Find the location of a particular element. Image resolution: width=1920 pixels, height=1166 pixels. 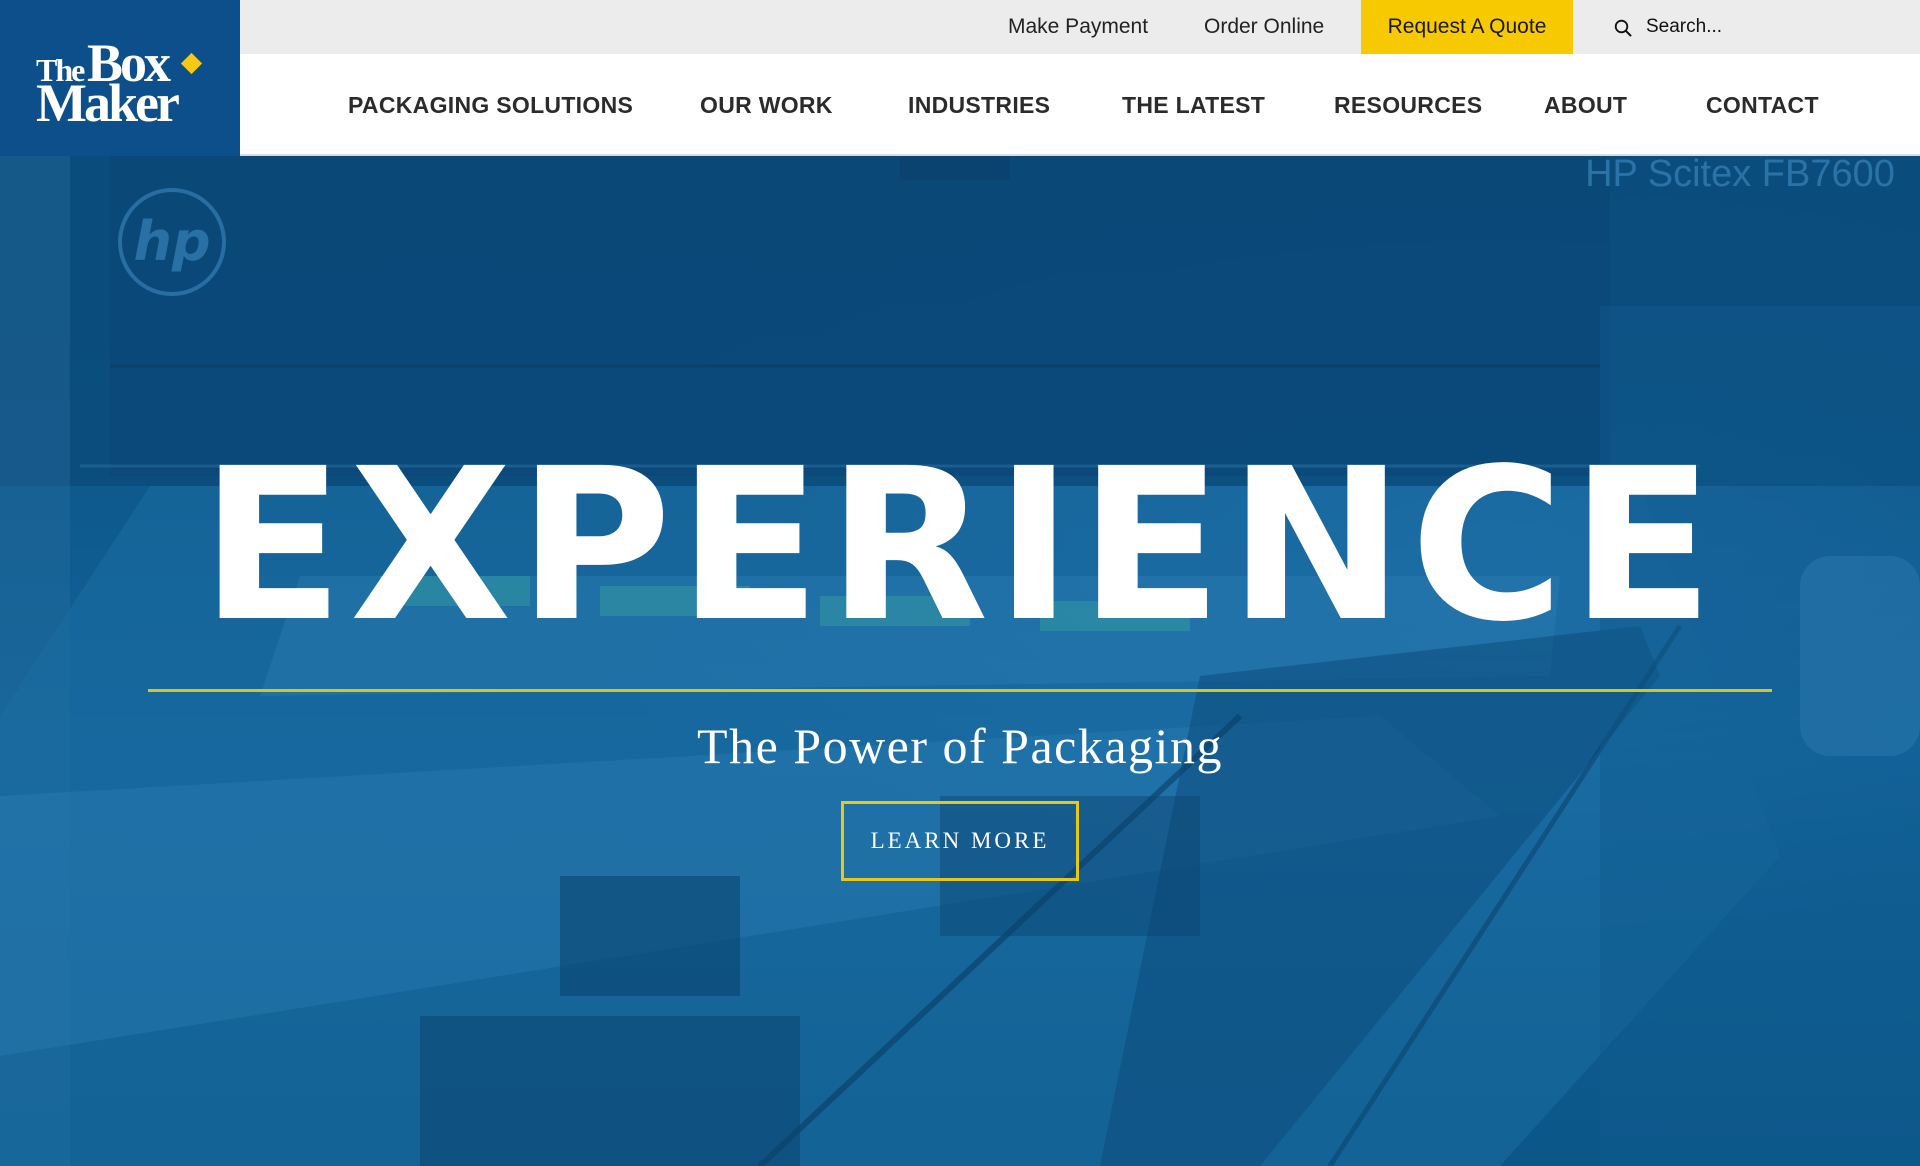

nav-industries: INDUSTRIES is located at coordinates (979, 104).